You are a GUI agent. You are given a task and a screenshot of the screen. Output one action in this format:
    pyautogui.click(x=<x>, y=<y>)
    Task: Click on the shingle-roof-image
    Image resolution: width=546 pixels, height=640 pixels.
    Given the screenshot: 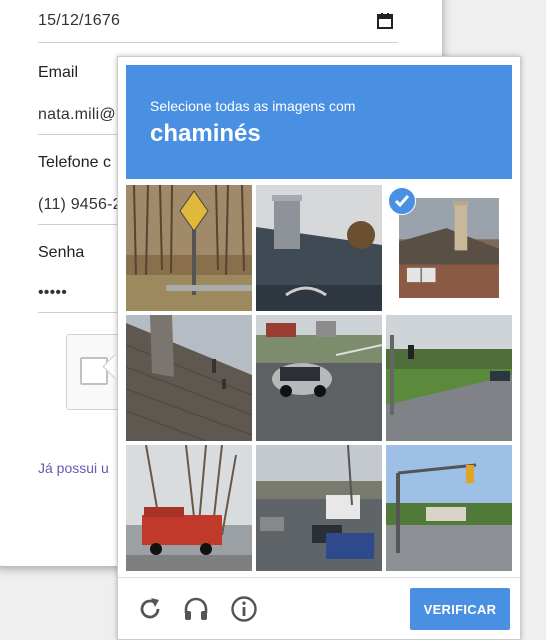 What is the action you would take?
    pyautogui.click(x=189, y=378)
    